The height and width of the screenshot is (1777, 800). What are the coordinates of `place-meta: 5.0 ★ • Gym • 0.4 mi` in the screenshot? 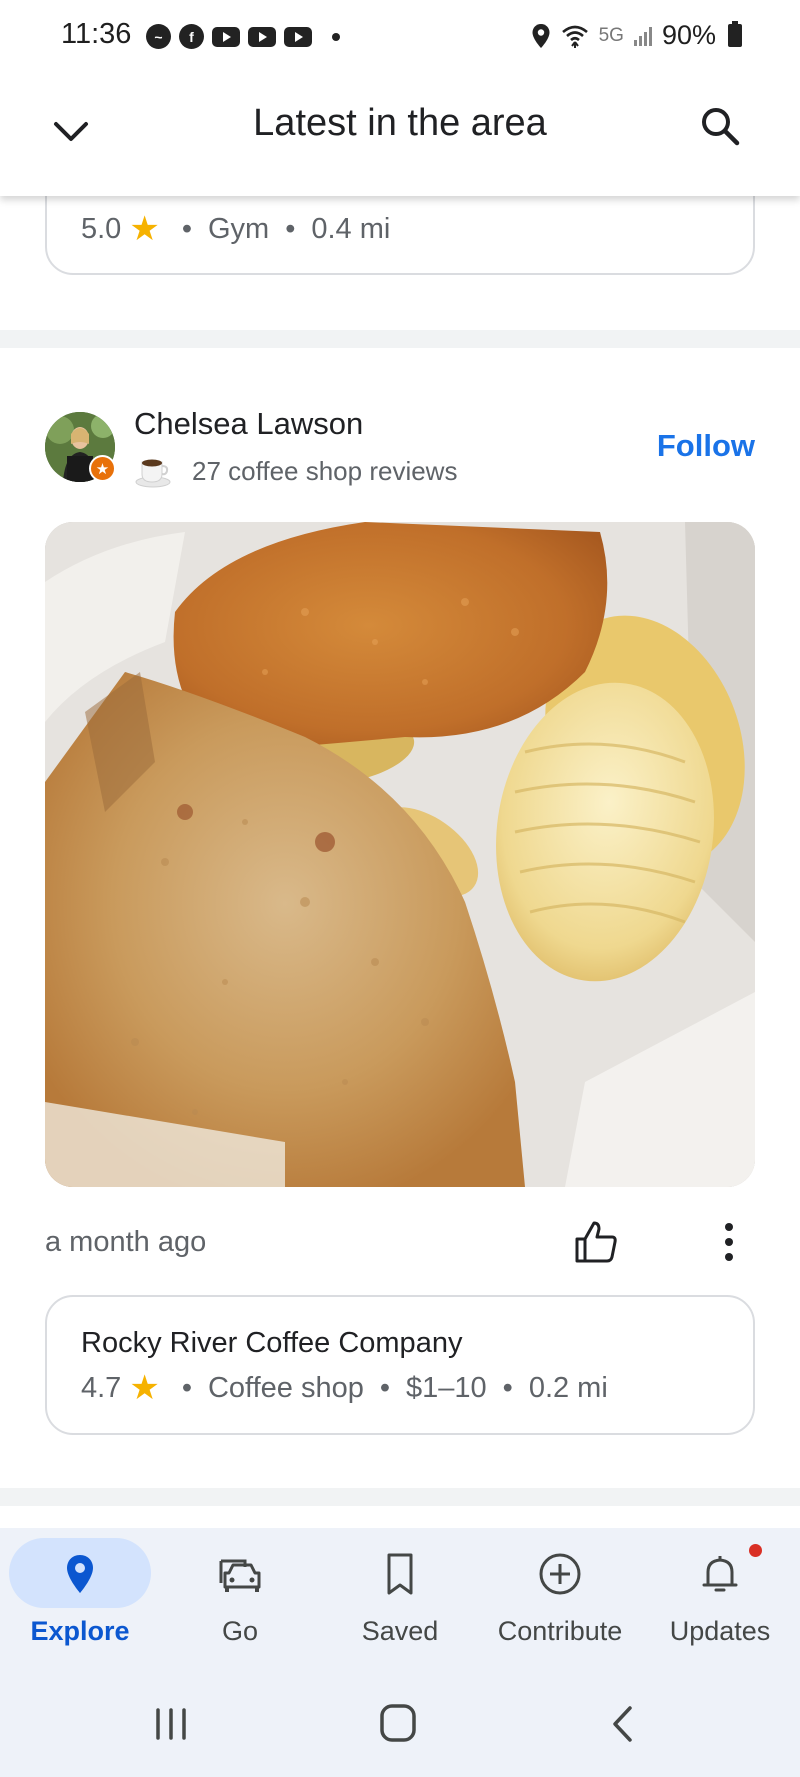 It's located at (235, 229).